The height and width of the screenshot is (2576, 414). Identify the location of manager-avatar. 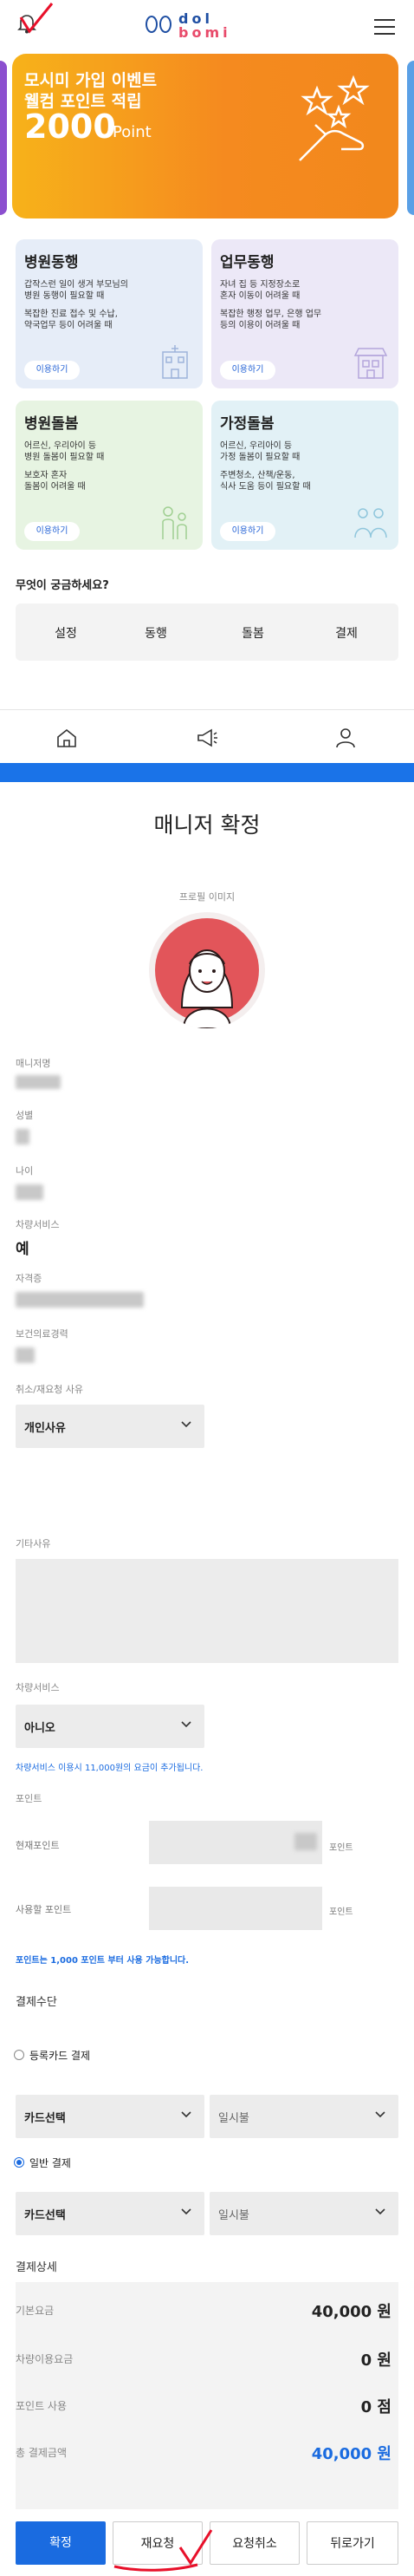
(207, 970).